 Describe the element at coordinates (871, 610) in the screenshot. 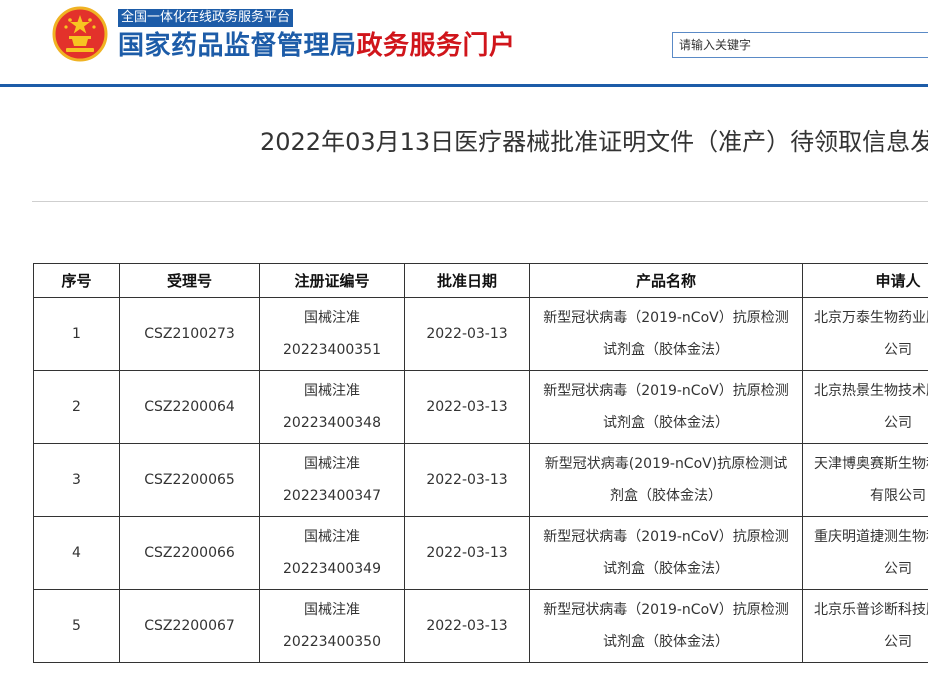

I see `applicant-line-1: 北京乐普诊断科技股份有限` at that location.